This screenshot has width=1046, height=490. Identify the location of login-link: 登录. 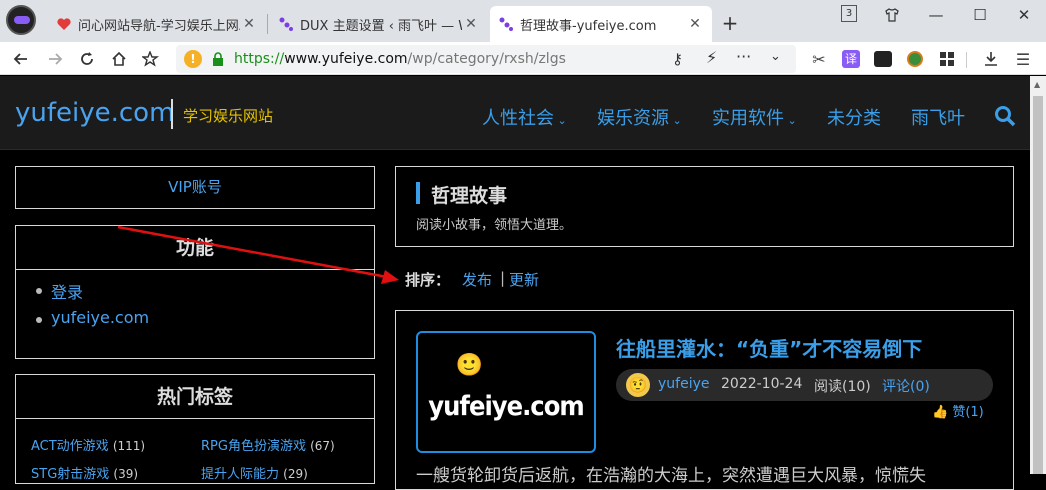
(67, 291).